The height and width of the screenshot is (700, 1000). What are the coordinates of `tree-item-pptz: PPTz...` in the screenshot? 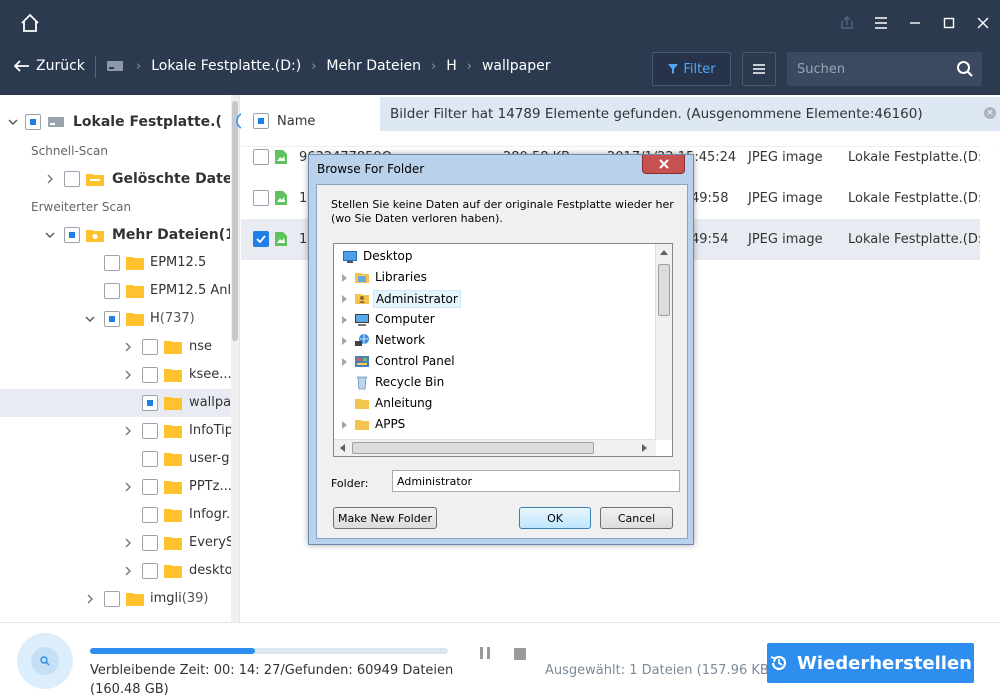 It's located at (116, 487).